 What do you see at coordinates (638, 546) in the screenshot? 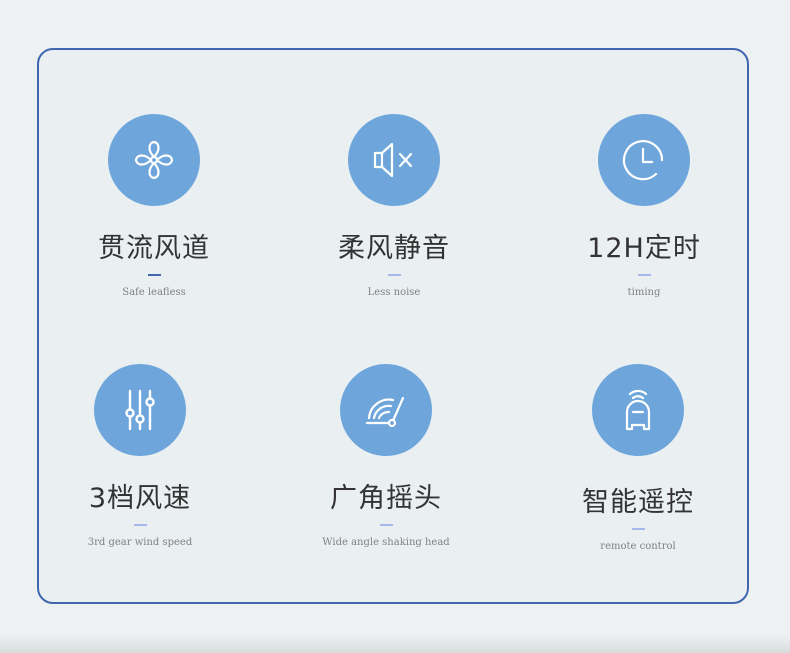
I see `feature-subtitle: remote control` at bounding box center [638, 546].